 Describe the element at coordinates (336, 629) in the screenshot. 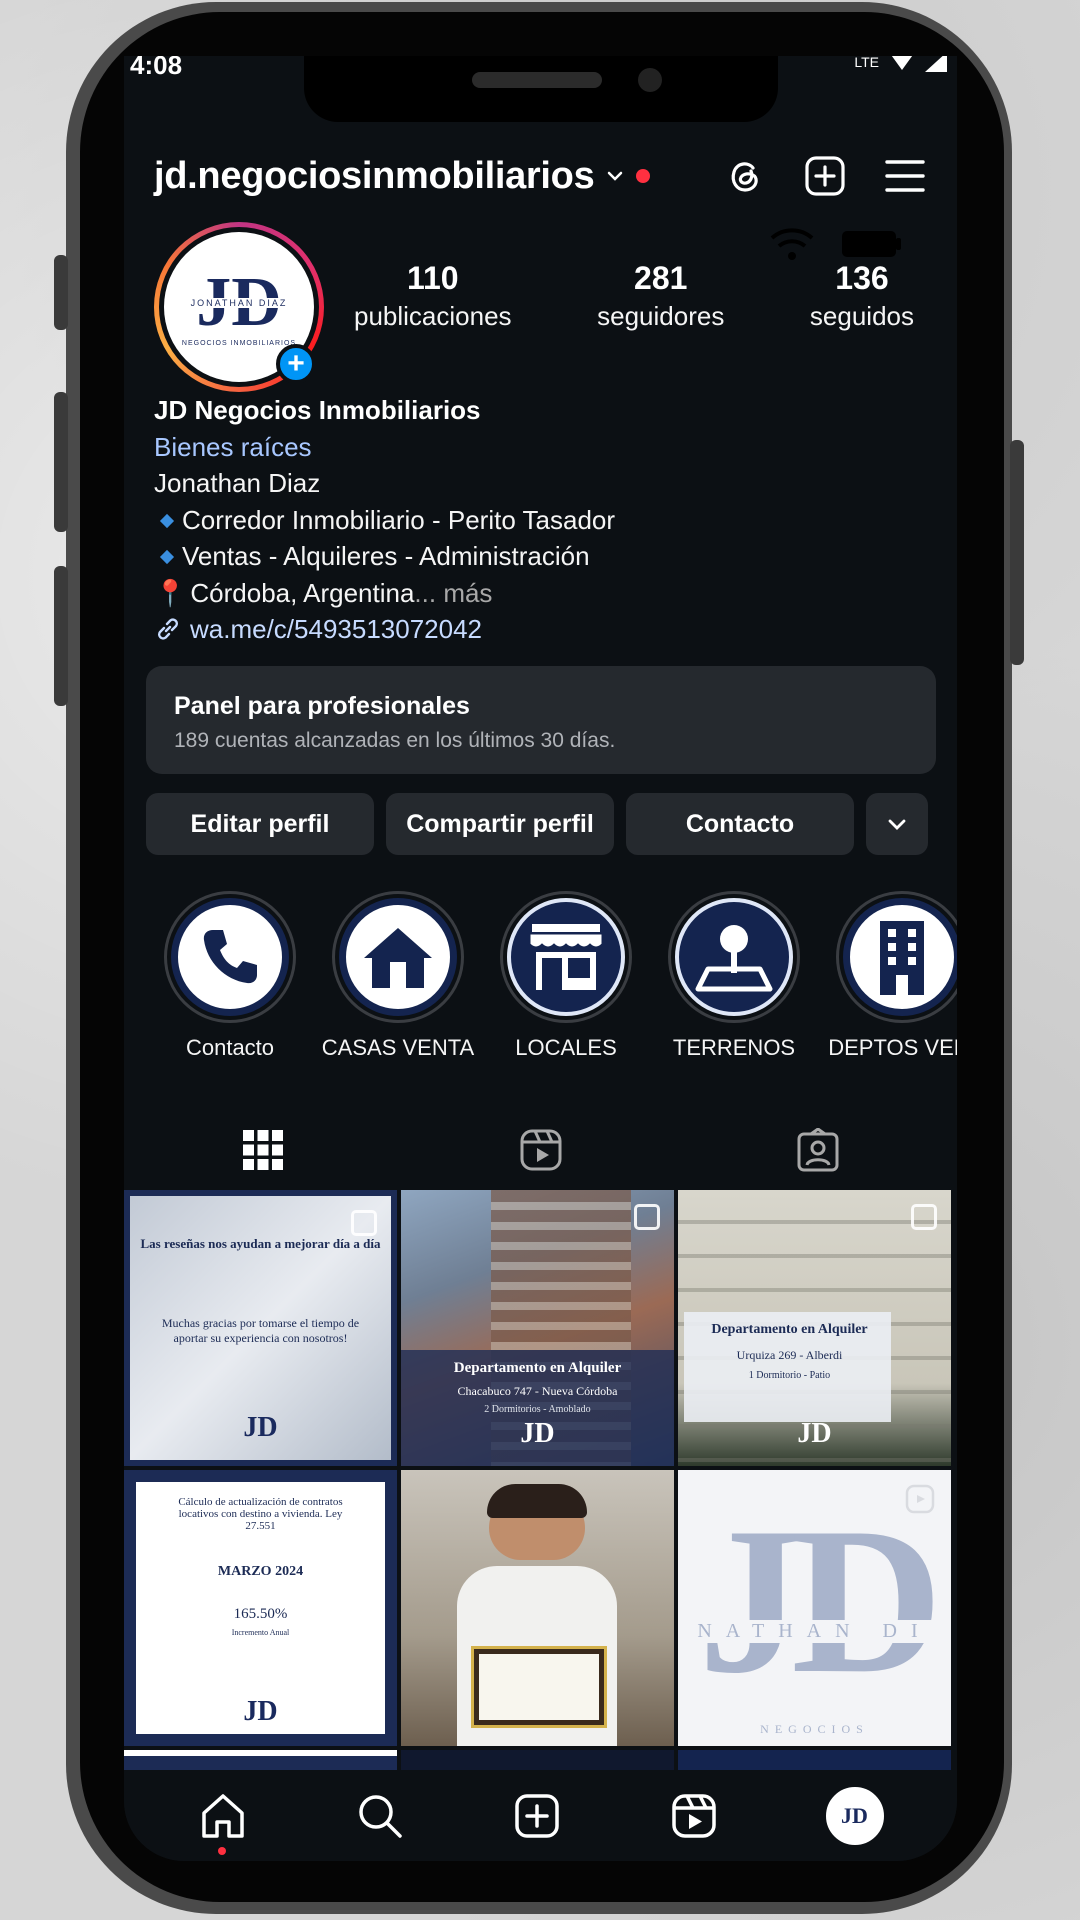

I see `bio-link-text: wa.me/c/5493513072042` at that location.